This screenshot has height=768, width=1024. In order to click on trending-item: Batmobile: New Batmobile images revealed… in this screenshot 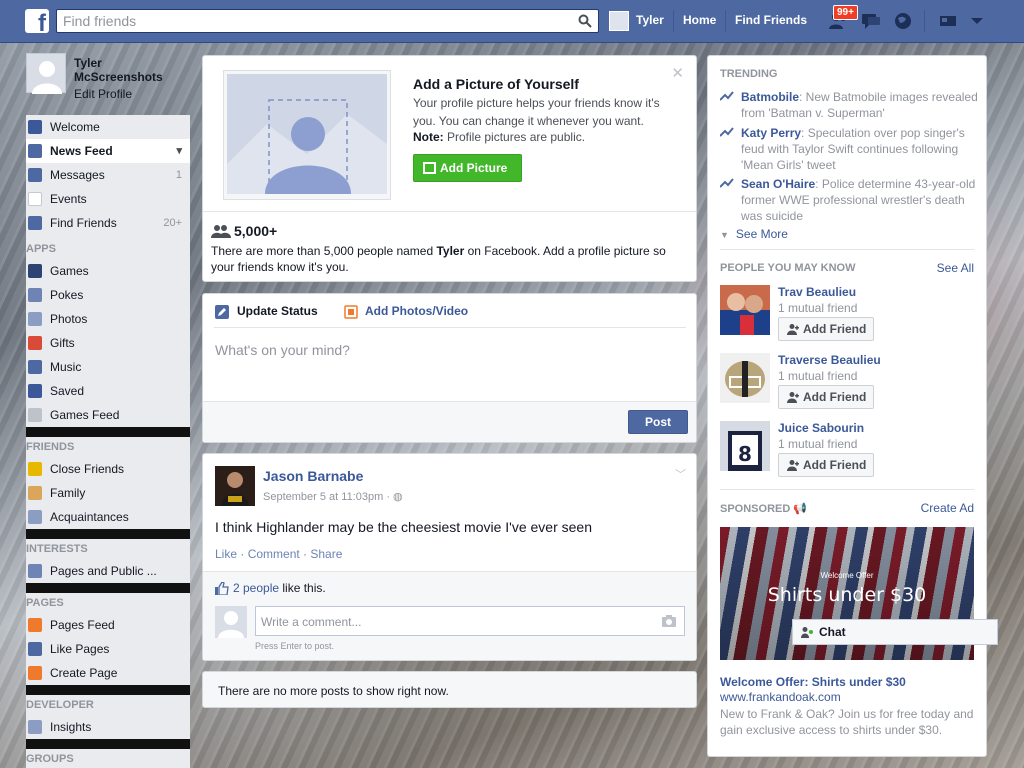, I will do `click(849, 105)`.